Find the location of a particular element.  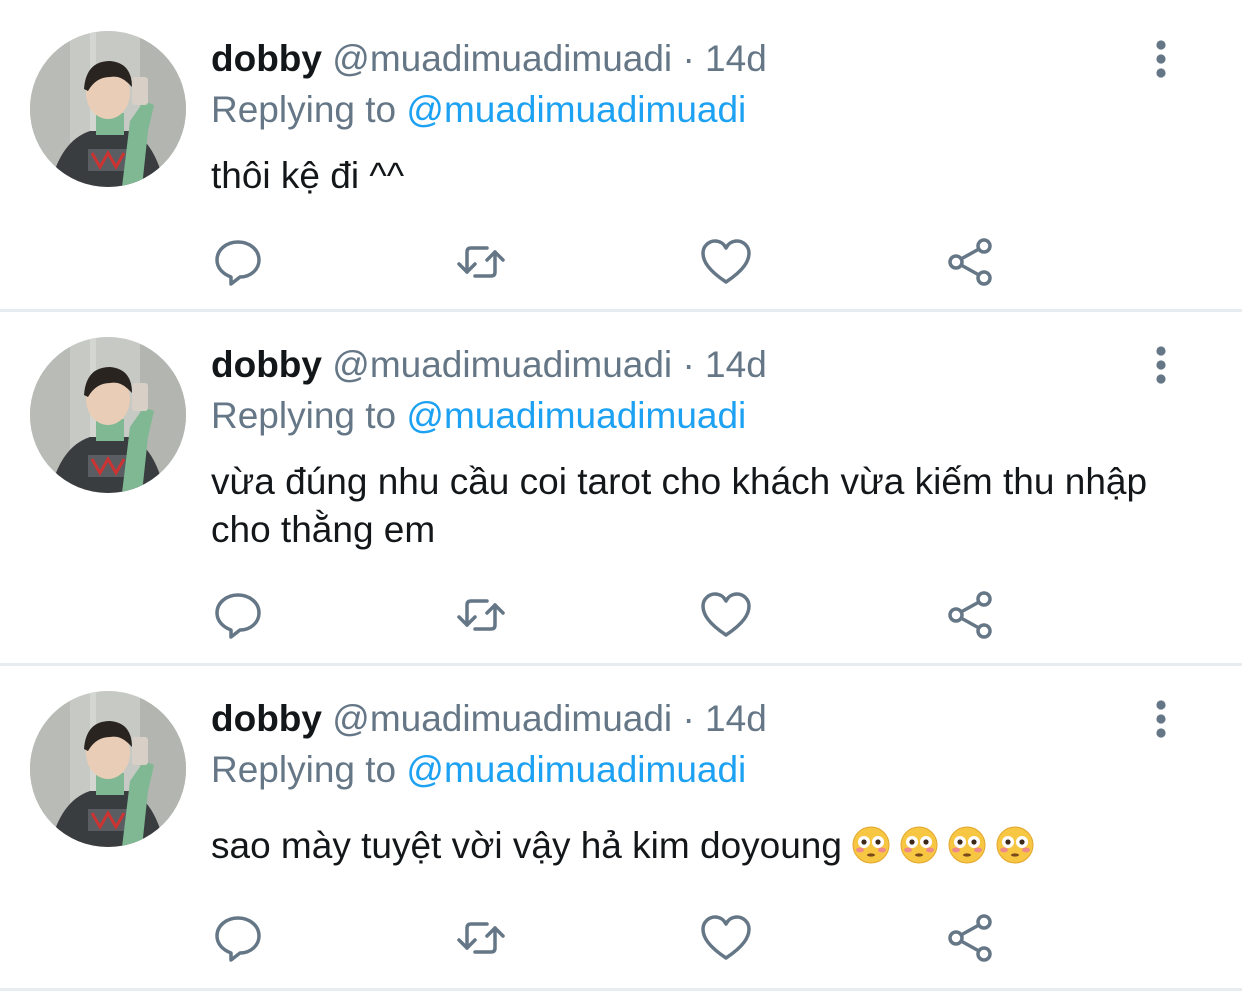

tweet-text: thôi kệ đi ^^ is located at coordinates (308, 175).